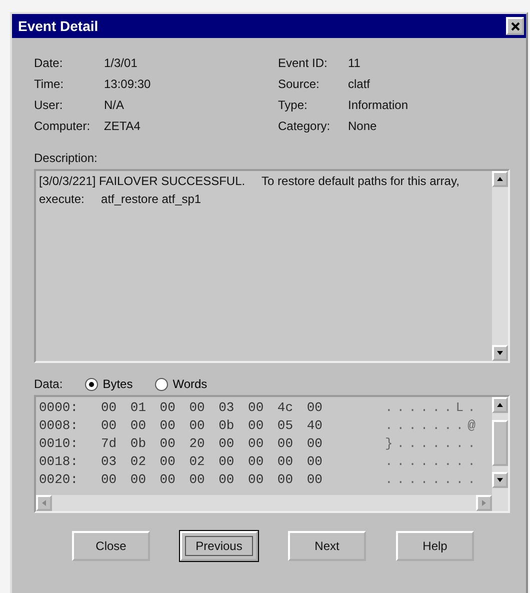  I want to click on dialog-button: Next, so click(327, 546).